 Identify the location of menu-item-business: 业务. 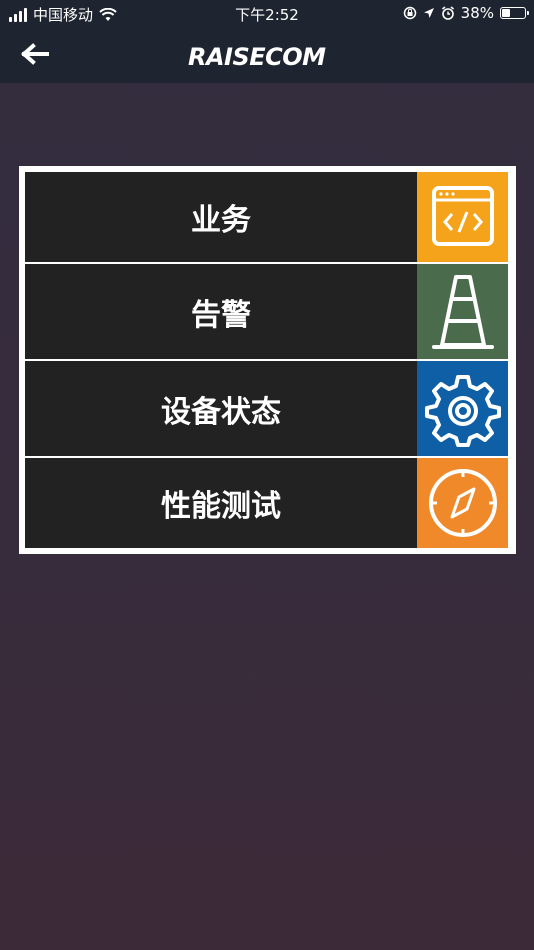
(266, 217).